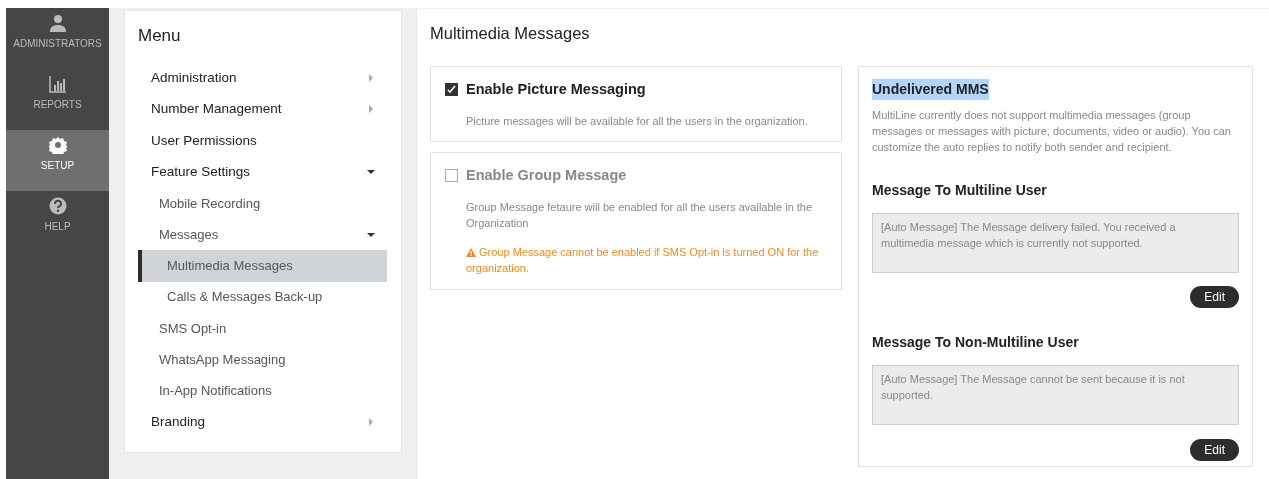 The height and width of the screenshot is (479, 1269). I want to click on section-title: Undelivered MMS, so click(930, 89).